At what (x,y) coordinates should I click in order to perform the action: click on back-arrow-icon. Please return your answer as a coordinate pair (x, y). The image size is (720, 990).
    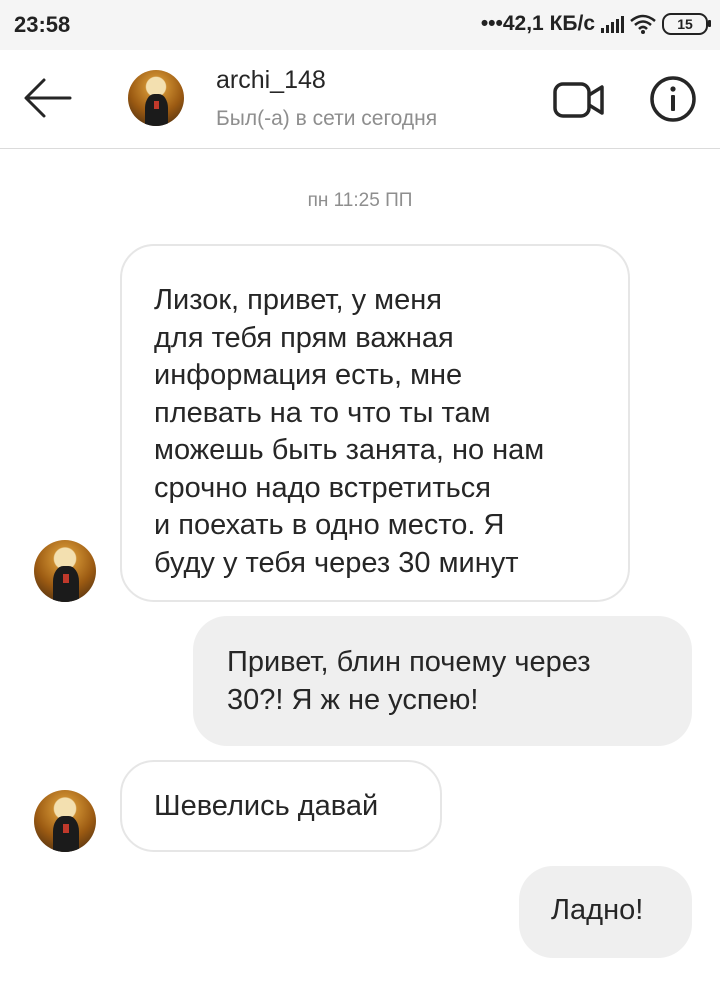
    Looking at the image, I should click on (48, 98).